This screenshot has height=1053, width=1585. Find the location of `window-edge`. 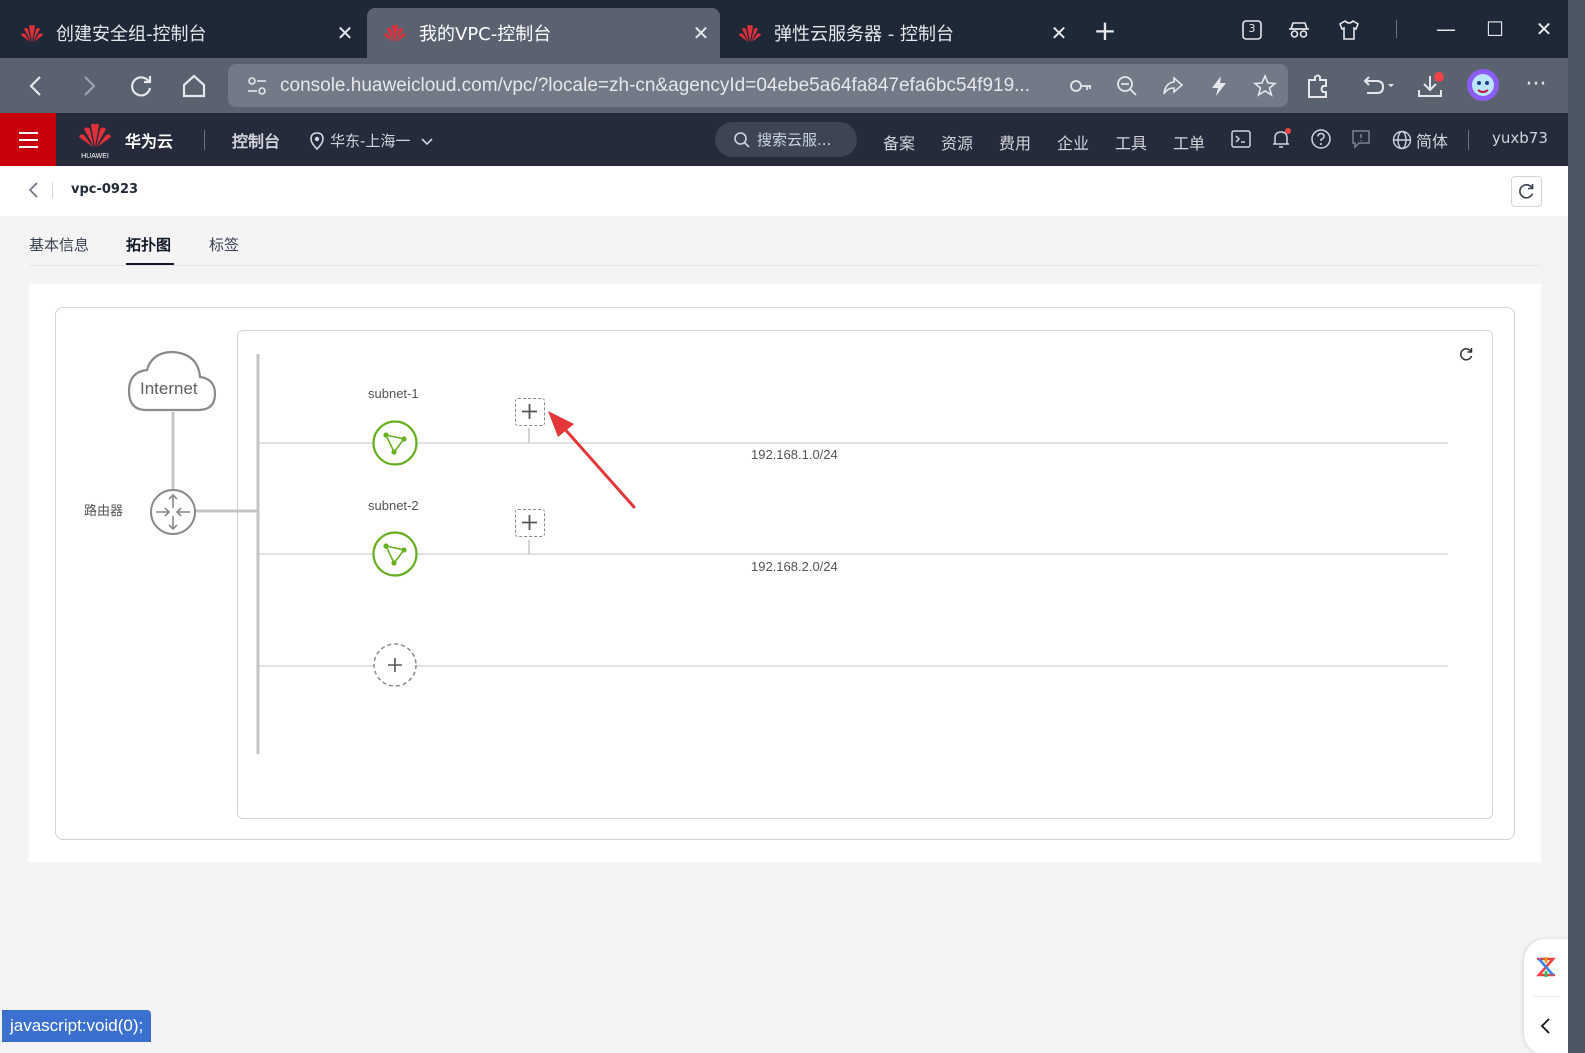

window-edge is located at coordinates (1576, 526).